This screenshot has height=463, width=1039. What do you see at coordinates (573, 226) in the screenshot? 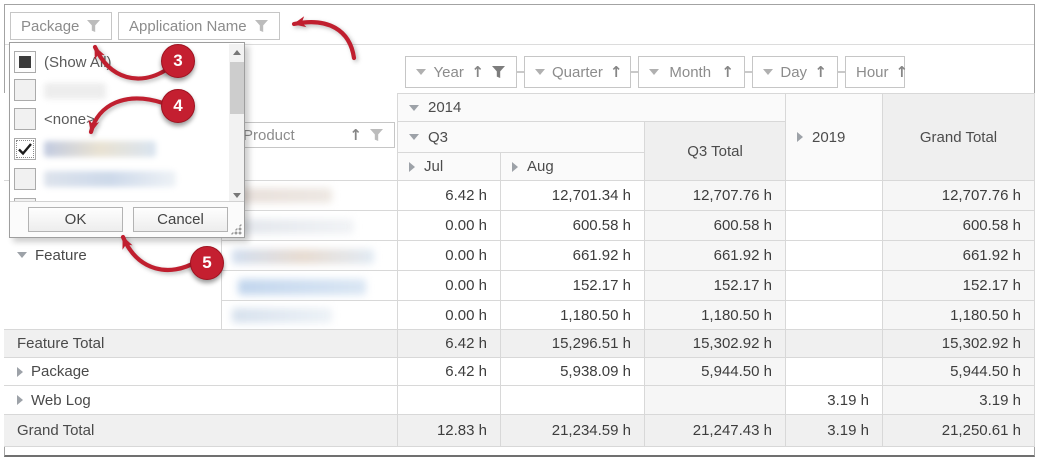
I see `data-cell: 600.58 h` at bounding box center [573, 226].